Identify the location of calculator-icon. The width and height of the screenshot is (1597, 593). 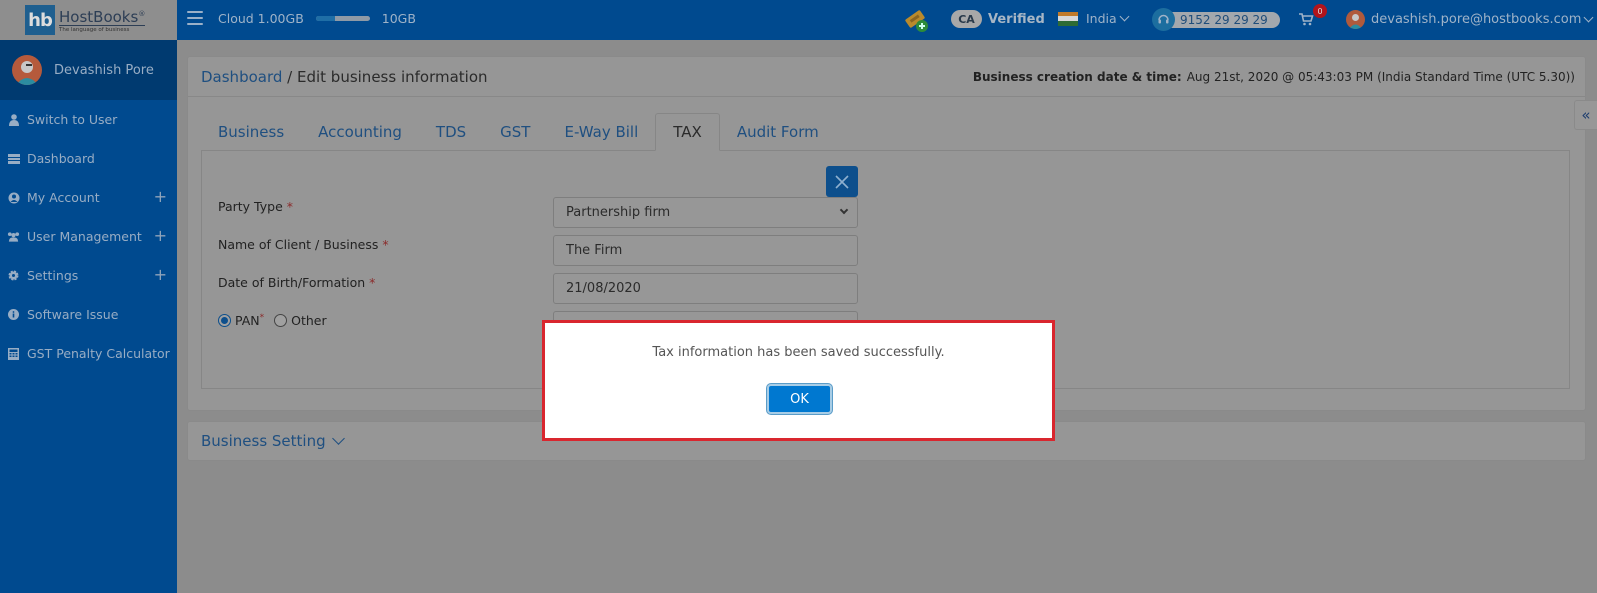
(13, 353).